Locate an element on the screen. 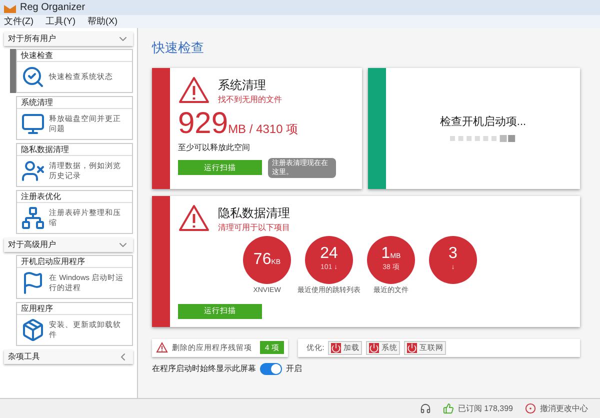  menu-item: 文件(Z) is located at coordinates (19, 21).